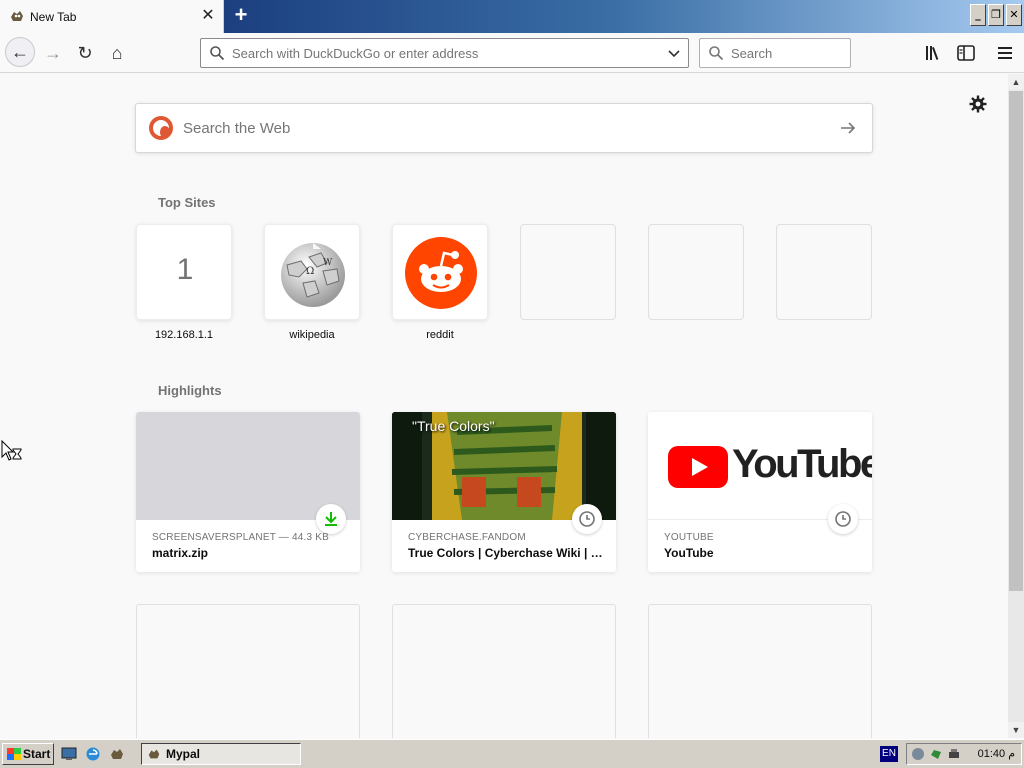  What do you see at coordinates (964, 754) in the screenshot?
I see `system-tray: 01:40 م` at bounding box center [964, 754].